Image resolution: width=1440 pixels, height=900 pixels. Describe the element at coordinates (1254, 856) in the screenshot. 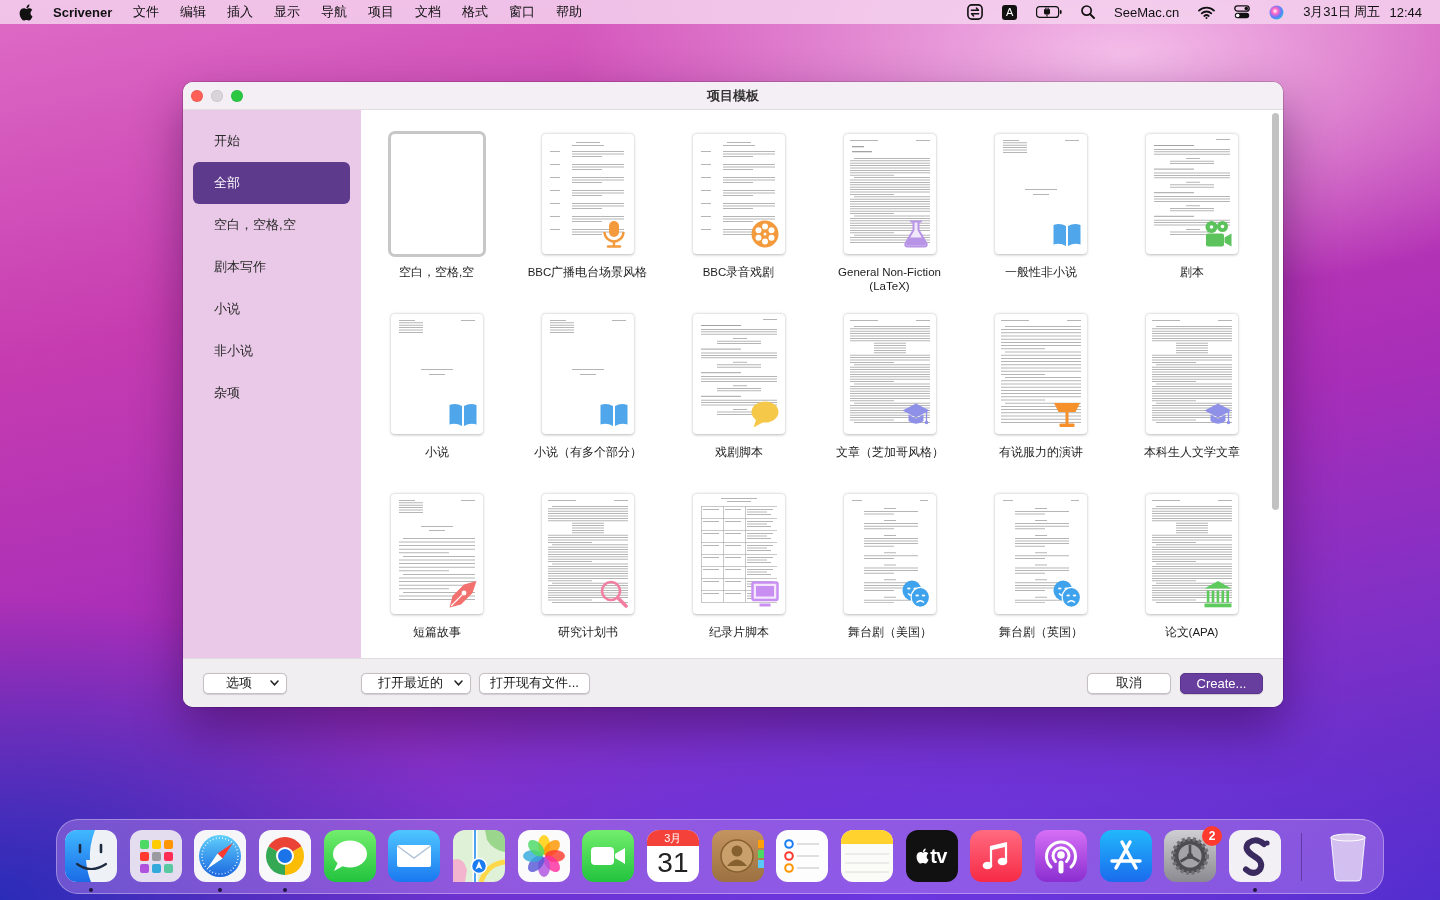

I see `s-logo-icon` at that location.